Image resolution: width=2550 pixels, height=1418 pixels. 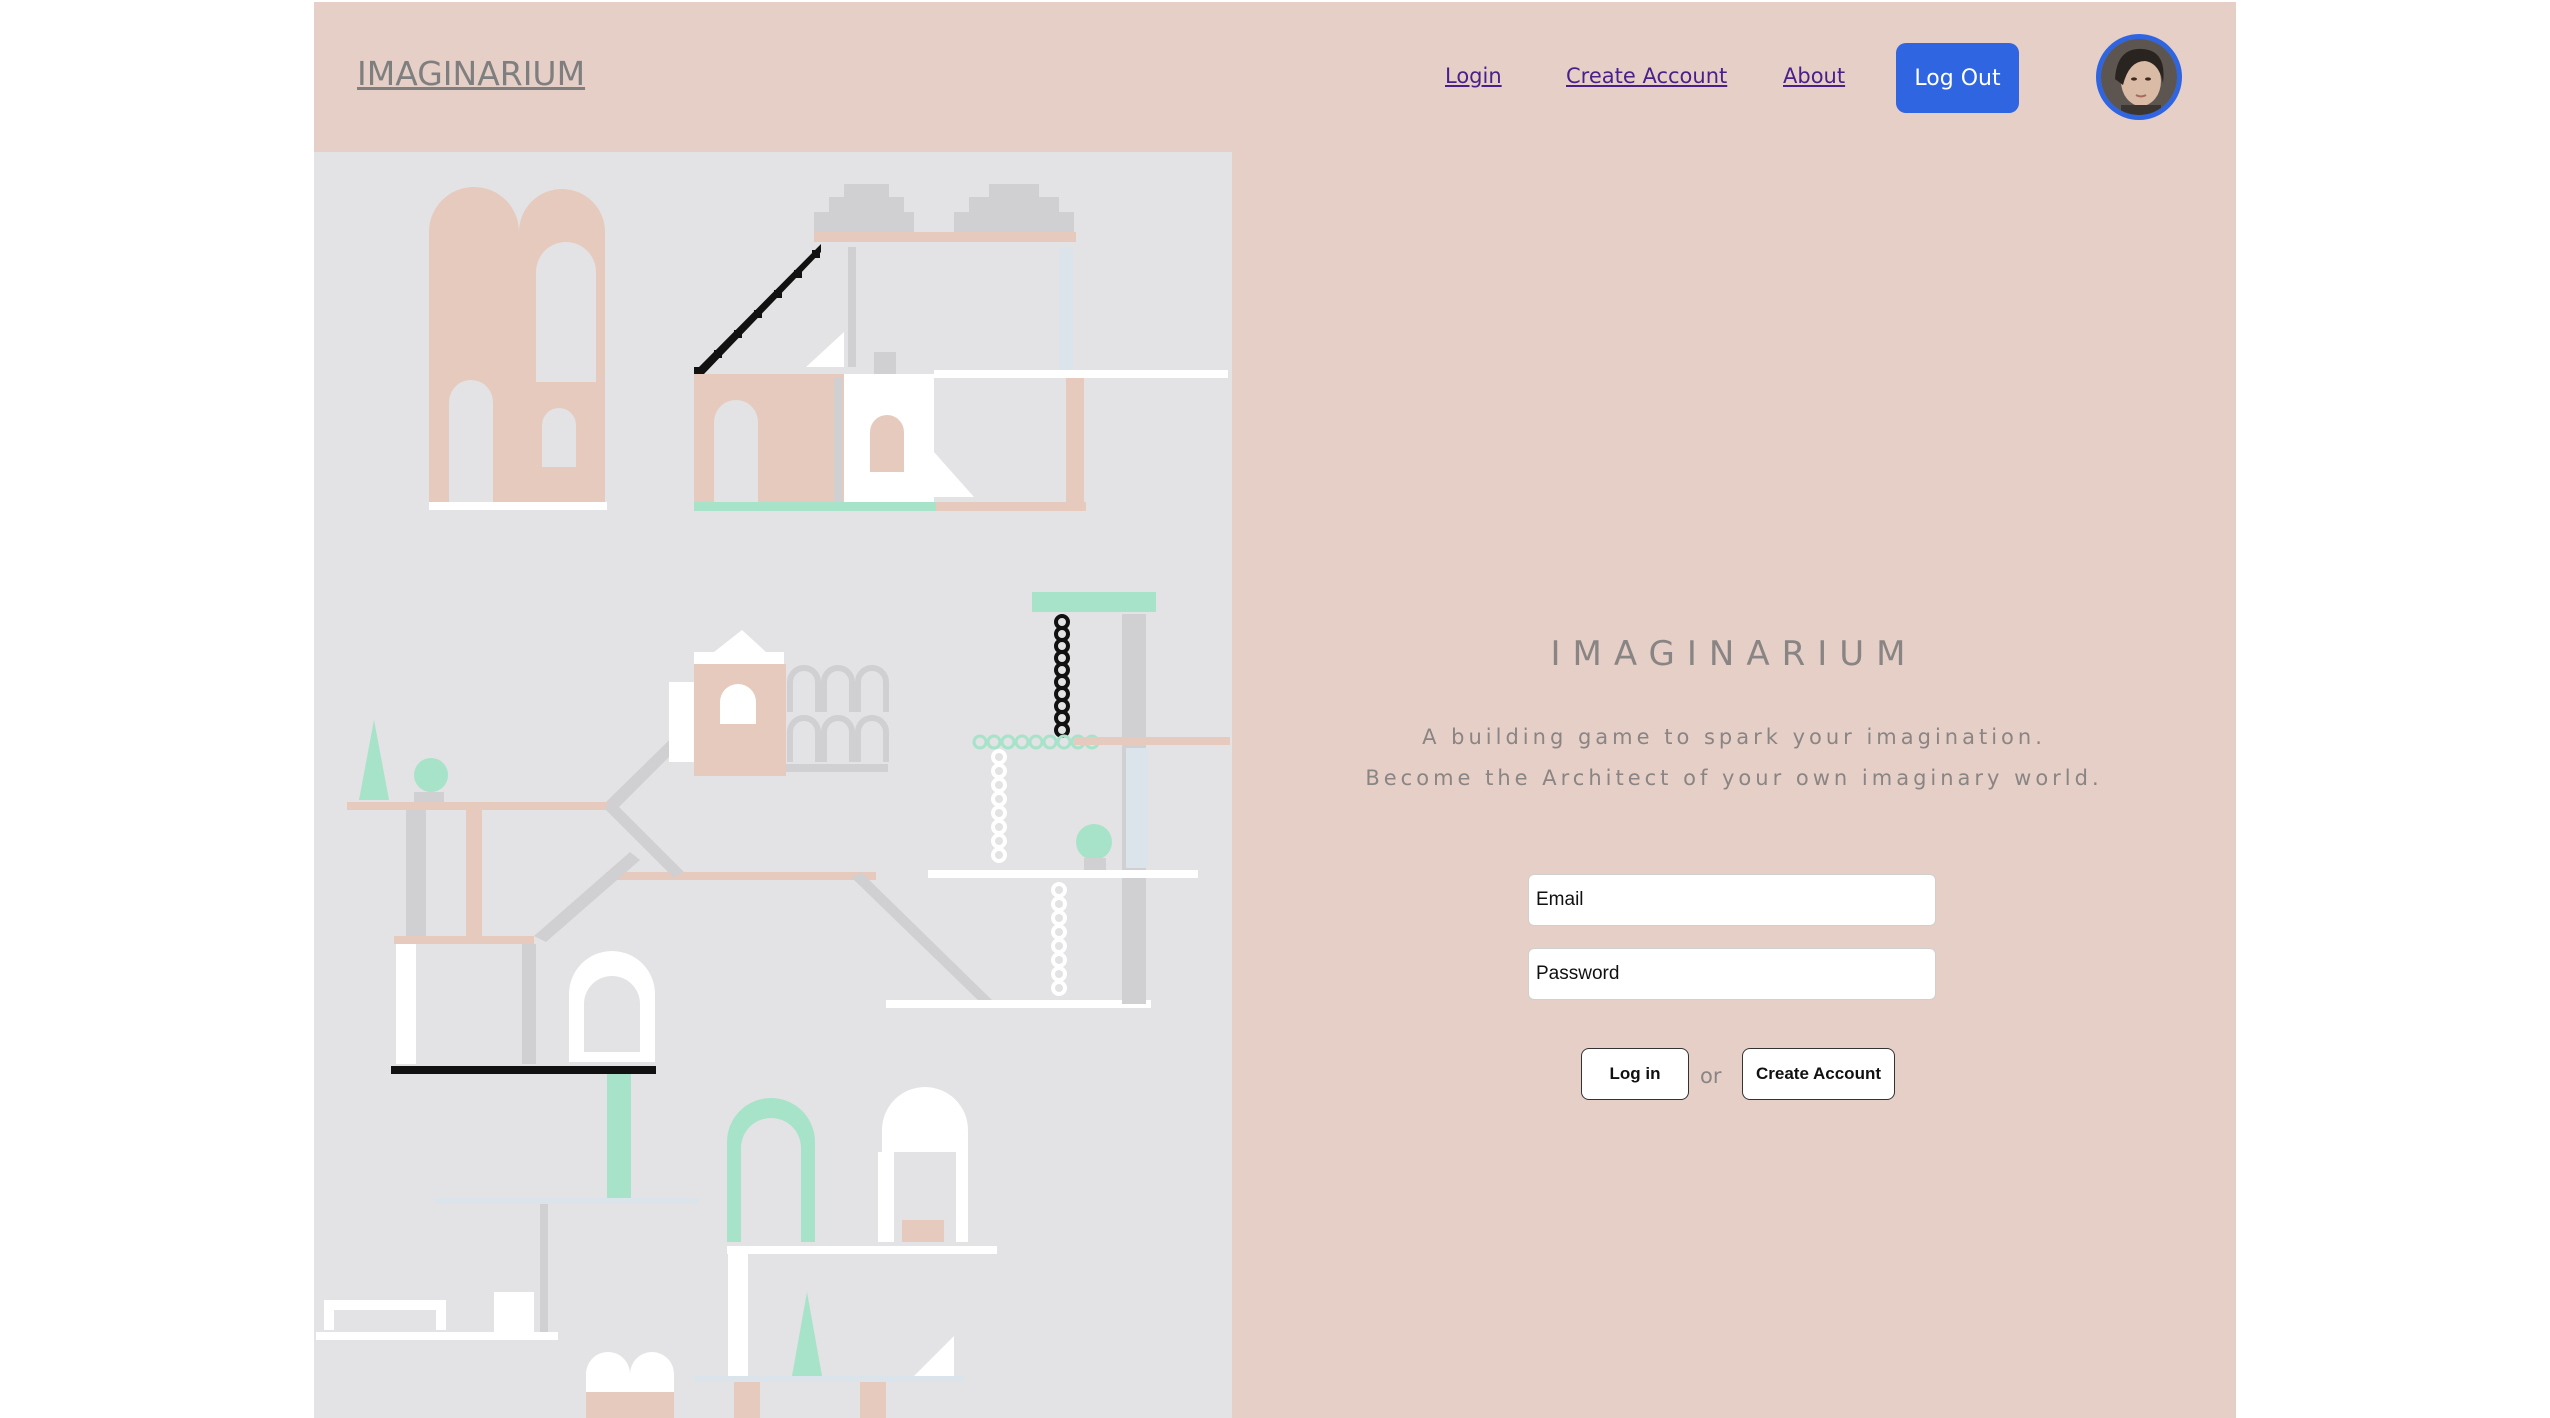 I want to click on login-button: Log in, so click(x=1635, y=1074).